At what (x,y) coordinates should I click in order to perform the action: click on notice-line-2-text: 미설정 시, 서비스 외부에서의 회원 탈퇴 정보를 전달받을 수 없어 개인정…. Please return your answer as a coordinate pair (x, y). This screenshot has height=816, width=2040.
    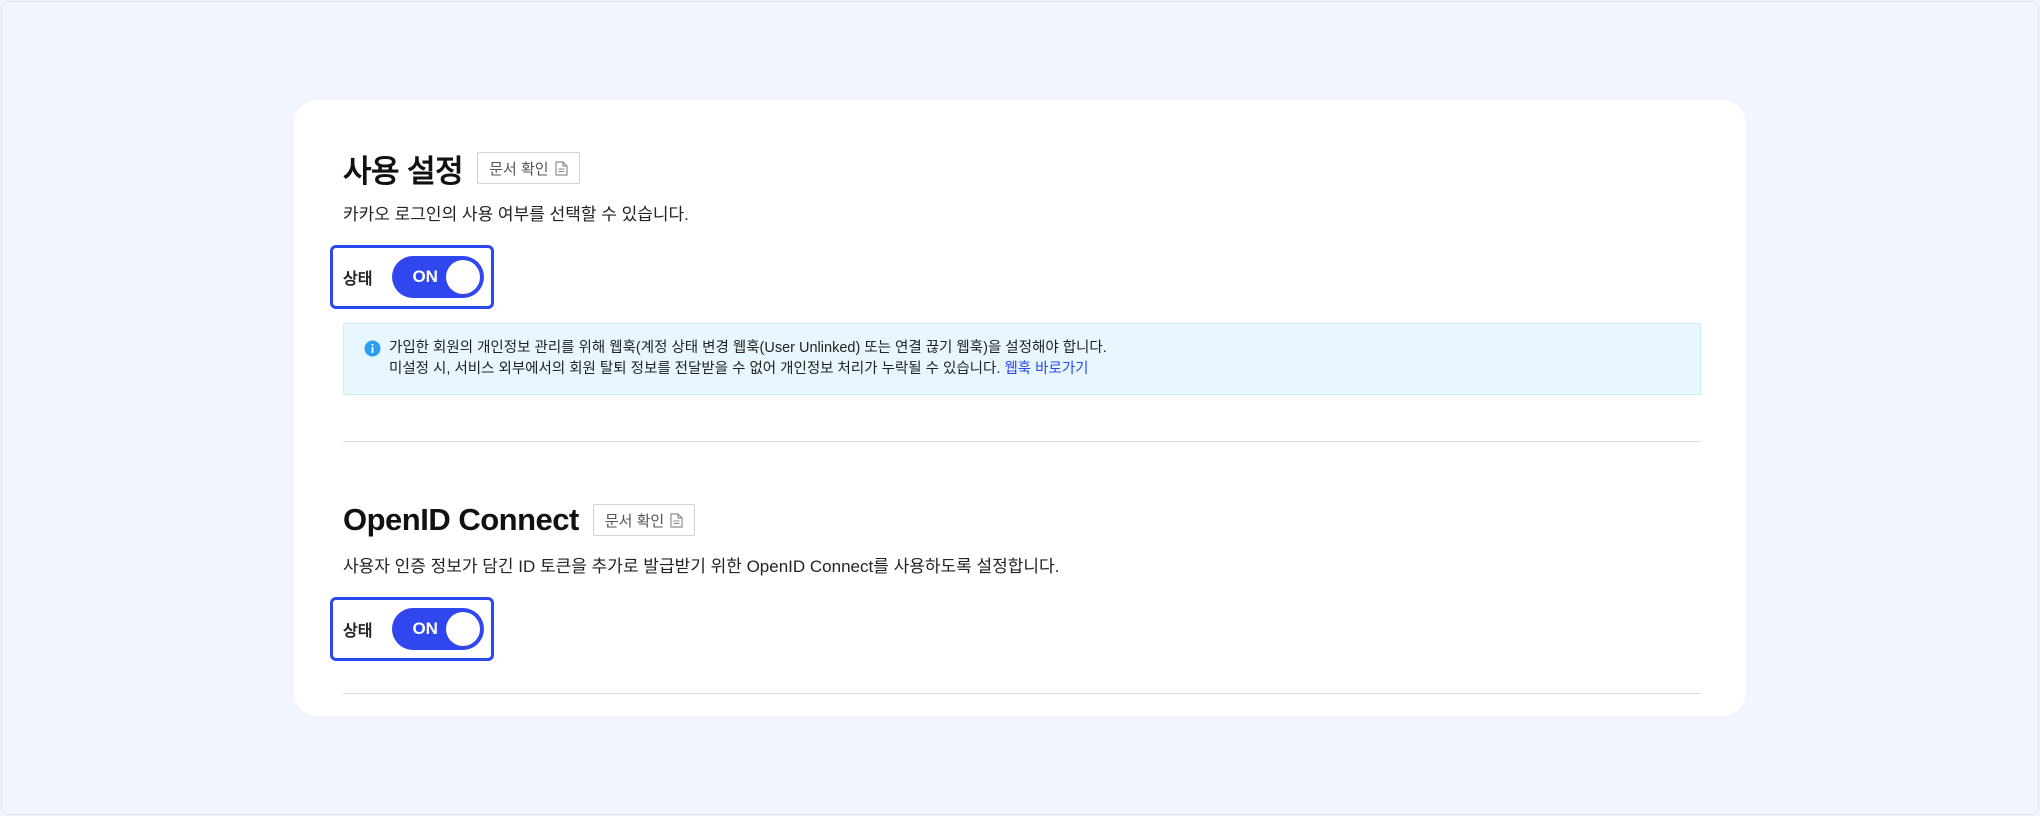
    Looking at the image, I should click on (695, 369).